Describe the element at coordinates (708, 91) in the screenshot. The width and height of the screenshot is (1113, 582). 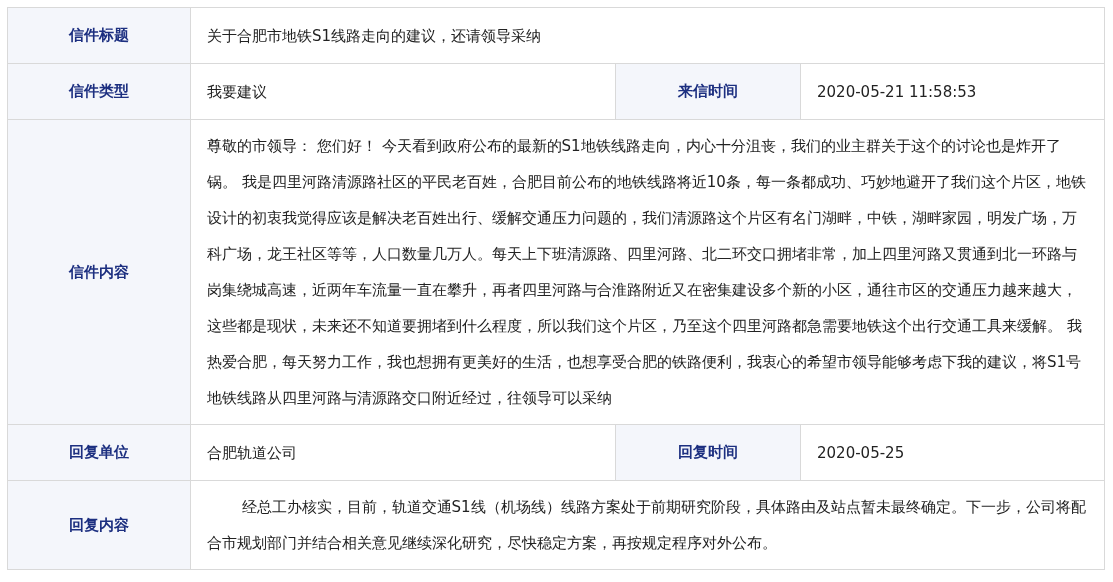
I see `field-label: 来信时间` at that location.